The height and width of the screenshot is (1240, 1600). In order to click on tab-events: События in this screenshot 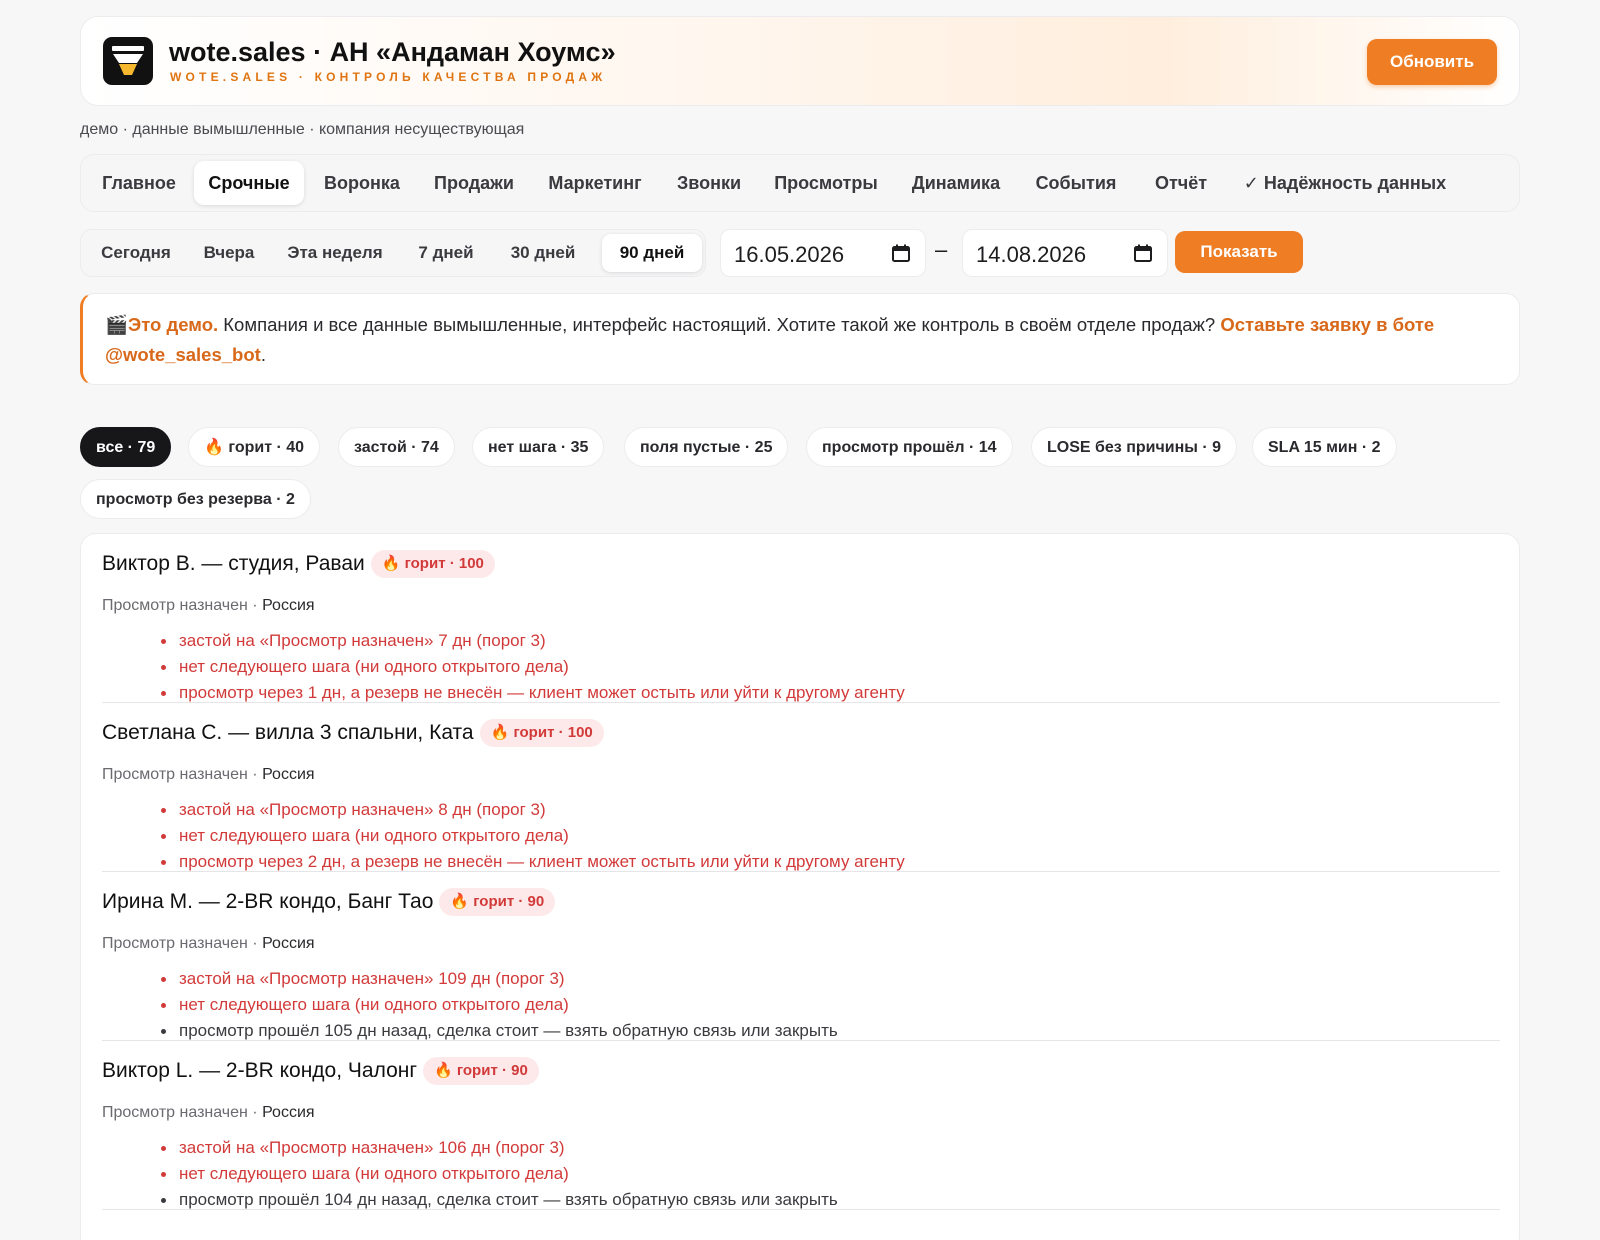, I will do `click(1076, 183)`.